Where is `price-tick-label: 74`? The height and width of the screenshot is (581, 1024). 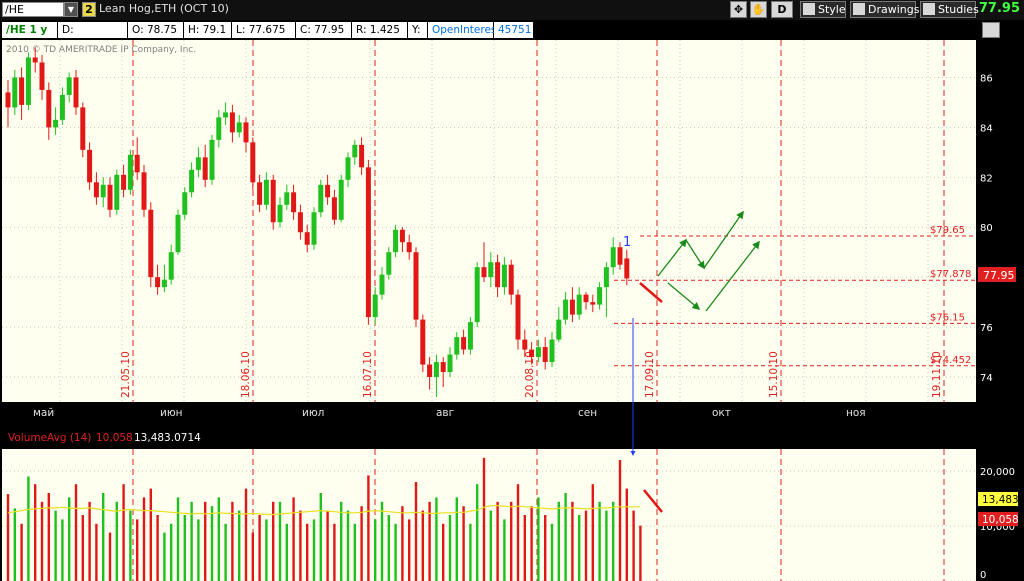
price-tick-label: 74 is located at coordinates (986, 378).